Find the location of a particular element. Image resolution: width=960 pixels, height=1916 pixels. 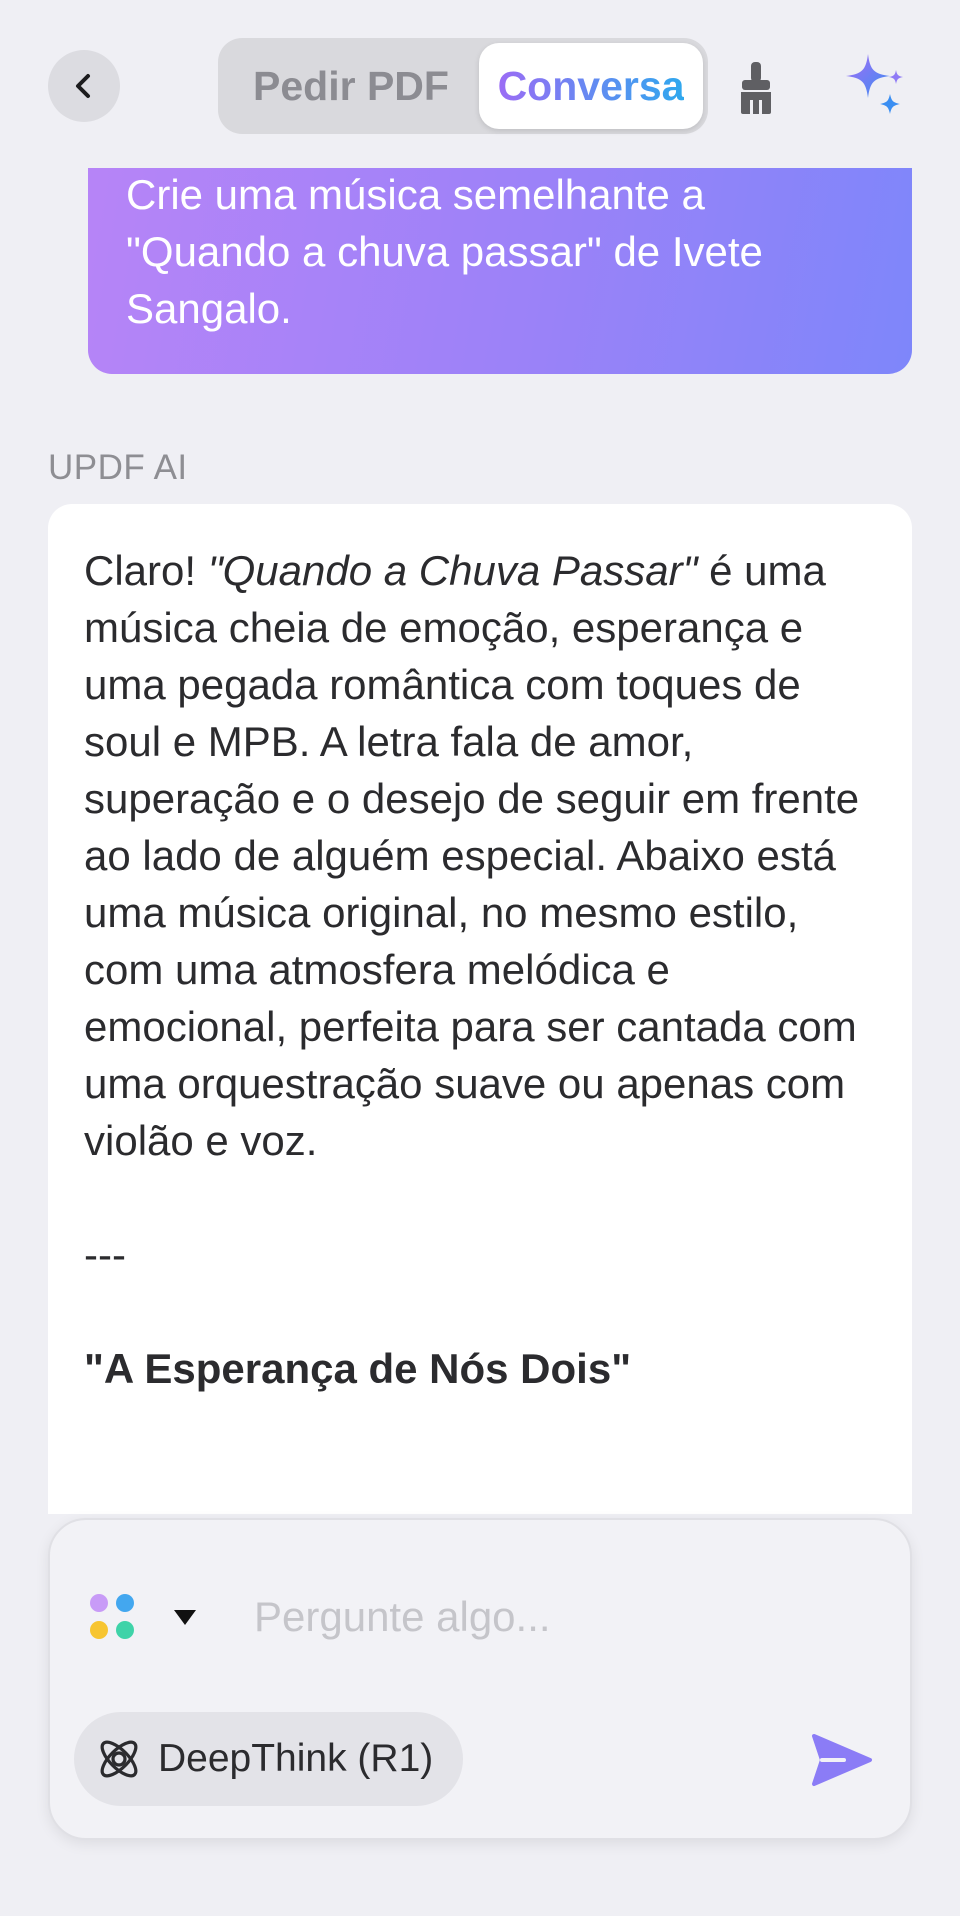

deepthink-toggle-button: DeepThink (R1) is located at coordinates (269, 1759).